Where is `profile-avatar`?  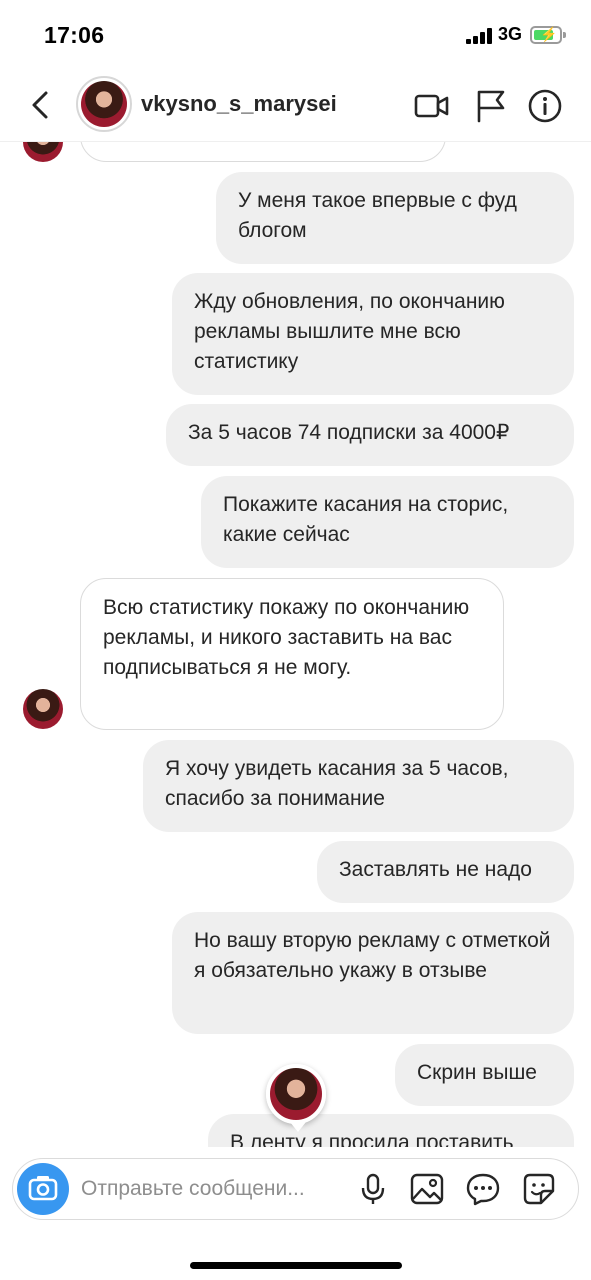
profile-avatar is located at coordinates (104, 104).